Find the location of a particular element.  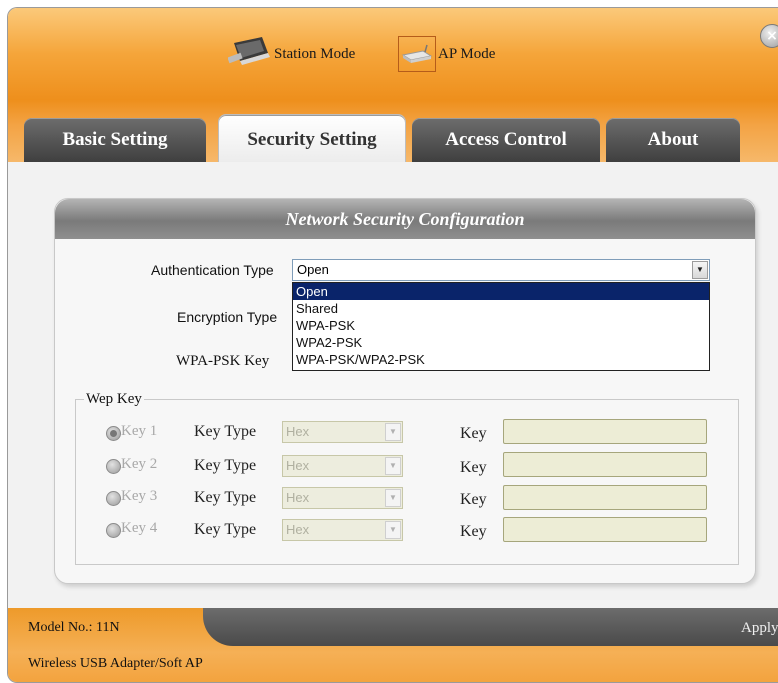

station-mode-icon is located at coordinates (249, 54).